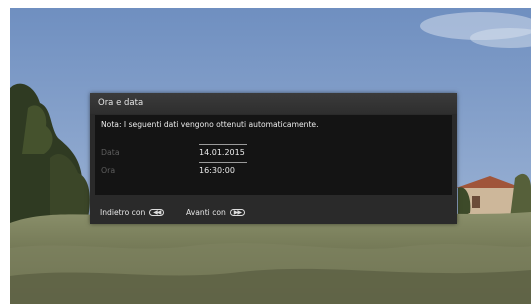  Describe the element at coordinates (108, 170) in the screenshot. I see `time-label: Ora` at that location.